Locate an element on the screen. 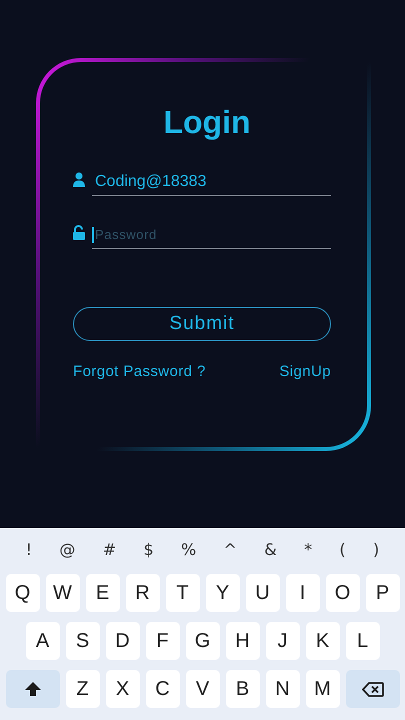 The image size is (405, 720). letter-key: K is located at coordinates (323, 641).